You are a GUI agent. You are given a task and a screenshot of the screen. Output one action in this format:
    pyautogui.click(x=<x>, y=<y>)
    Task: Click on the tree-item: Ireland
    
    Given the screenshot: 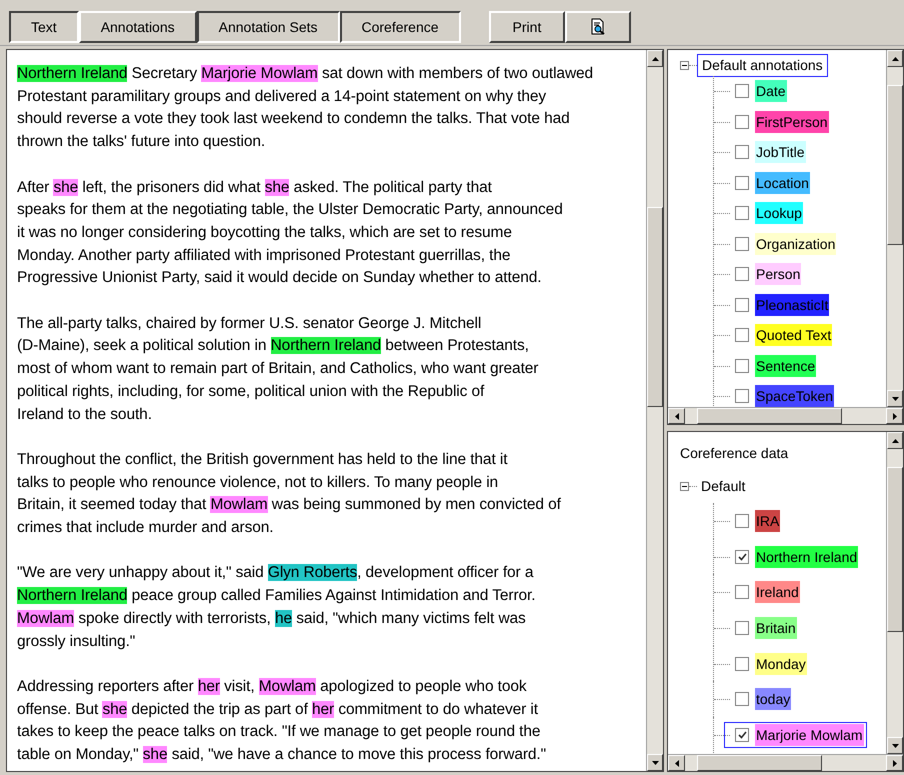 What is the action you would take?
    pyautogui.click(x=763, y=592)
    